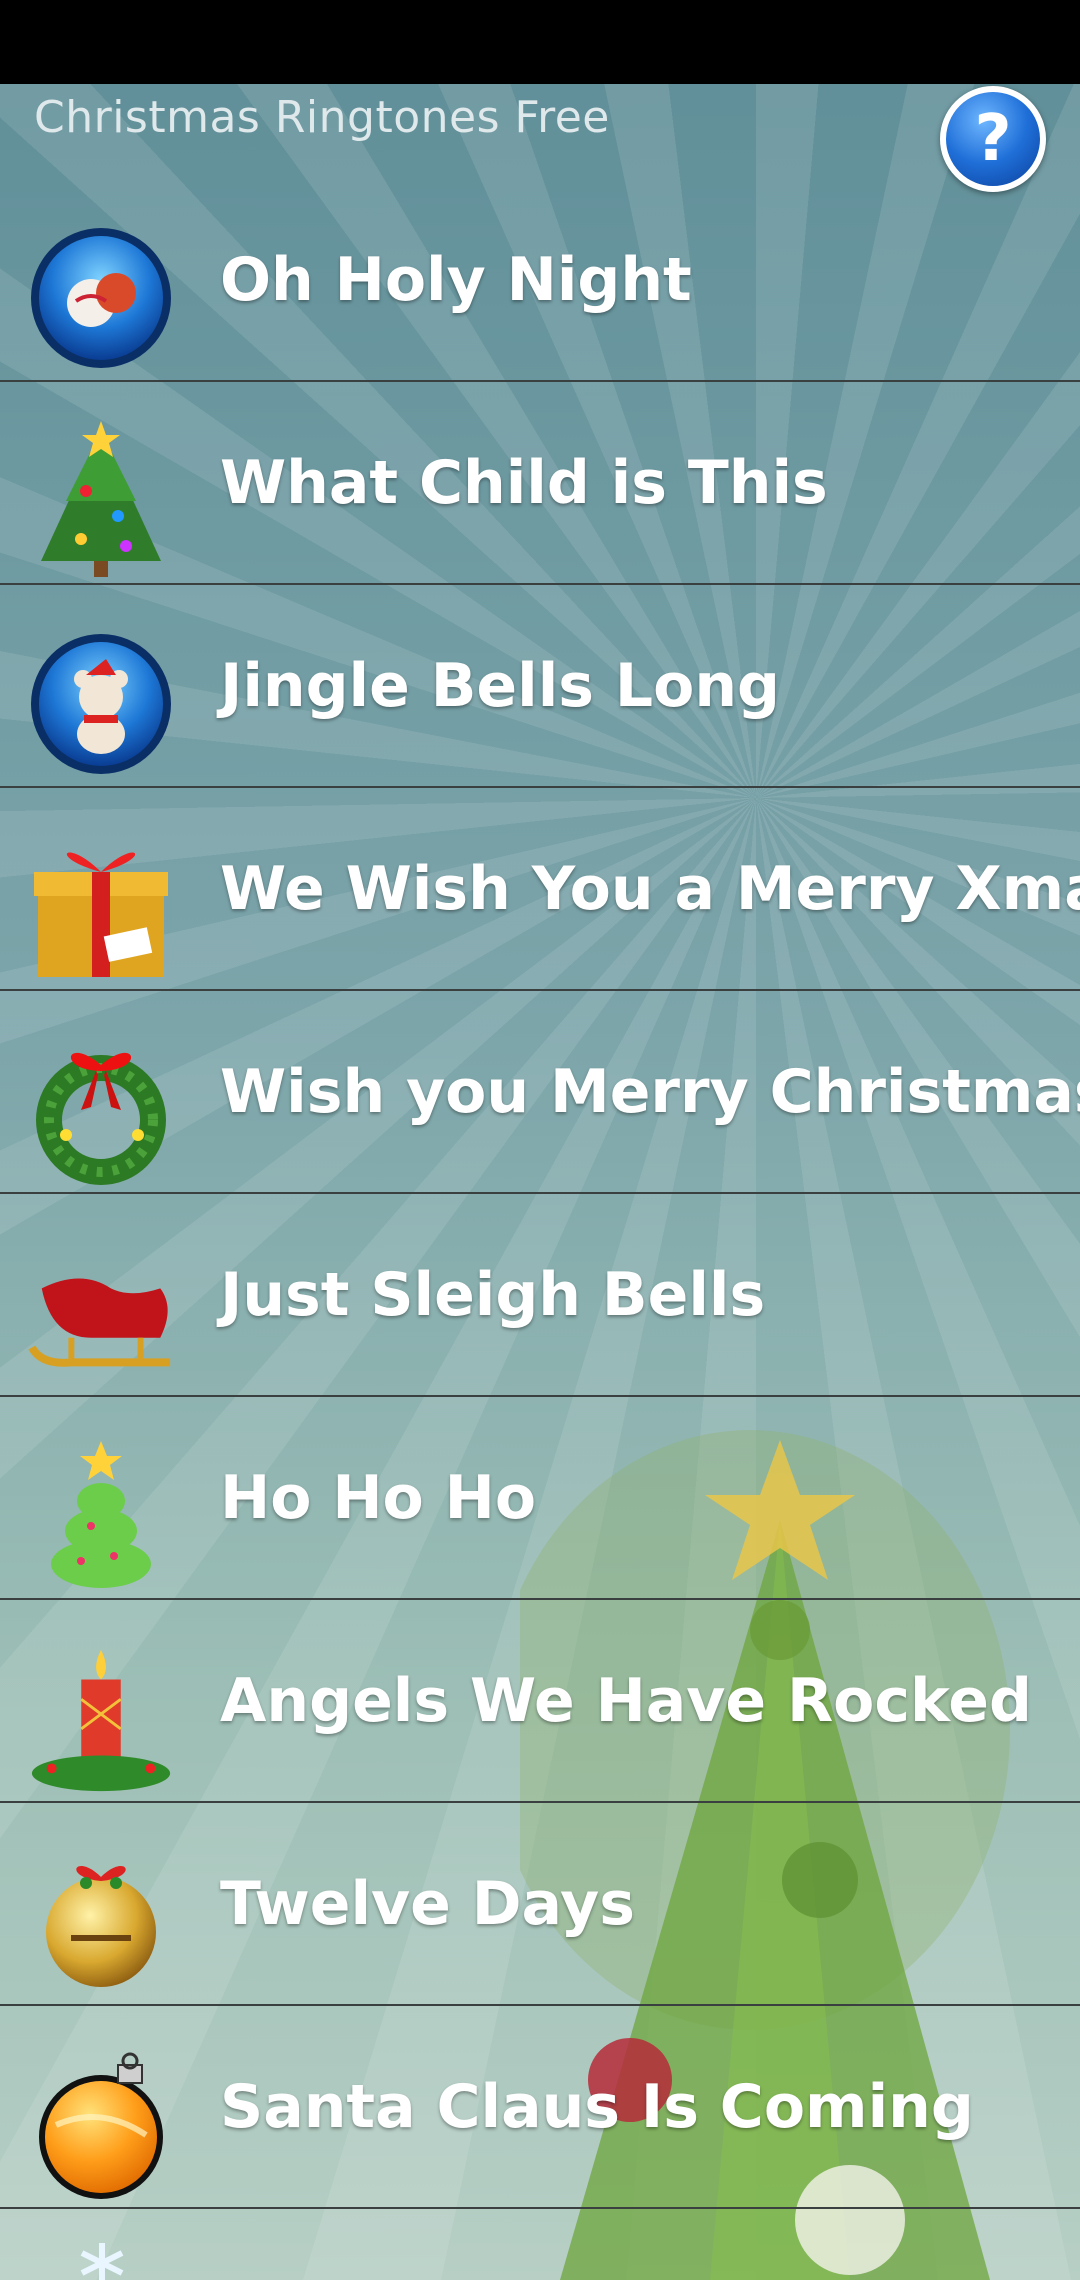 This screenshot has height=2280, width=1080. Describe the element at coordinates (626, 1701) in the screenshot. I see `ringtone-label: Angels We Have Rocked` at that location.